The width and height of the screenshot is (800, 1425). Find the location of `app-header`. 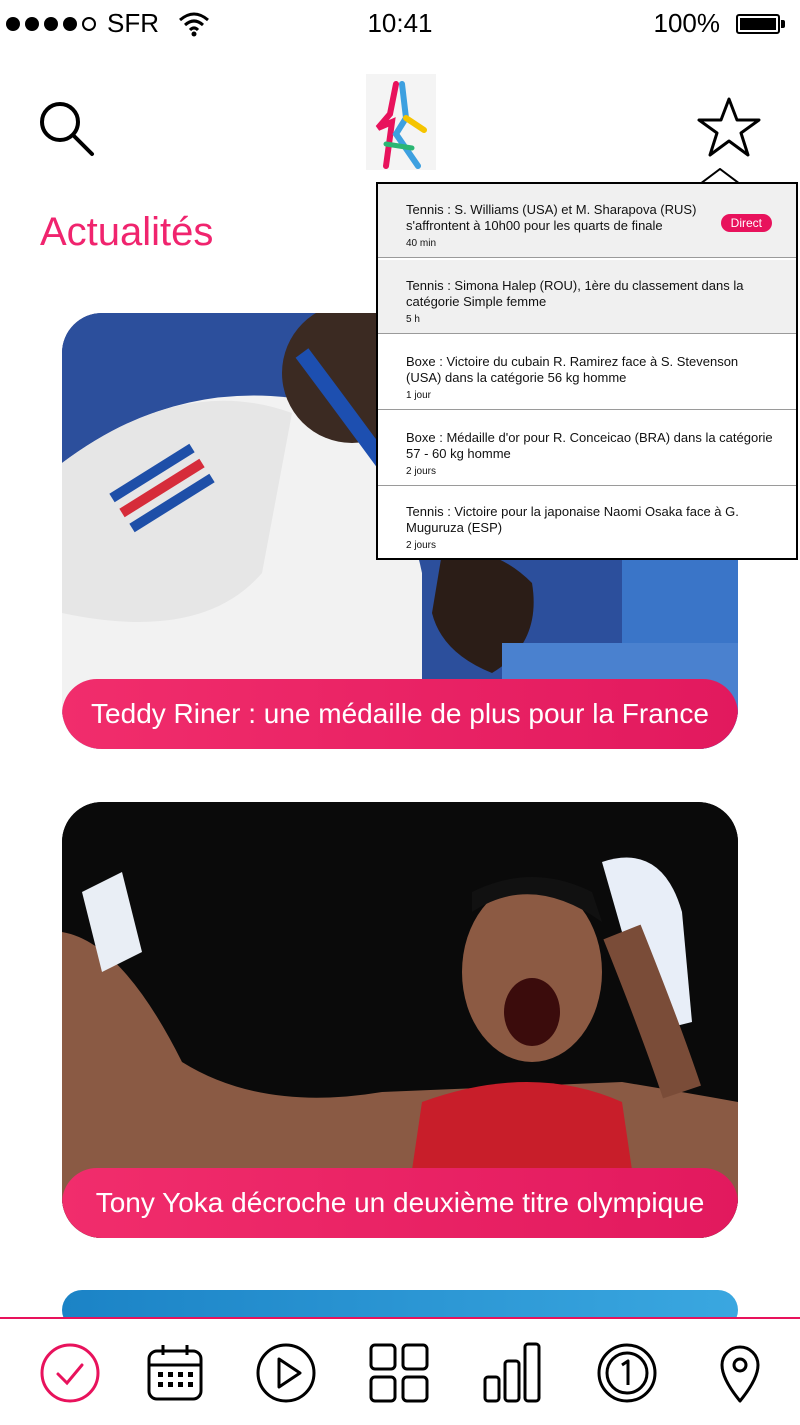

app-header is located at coordinates (400, 125).